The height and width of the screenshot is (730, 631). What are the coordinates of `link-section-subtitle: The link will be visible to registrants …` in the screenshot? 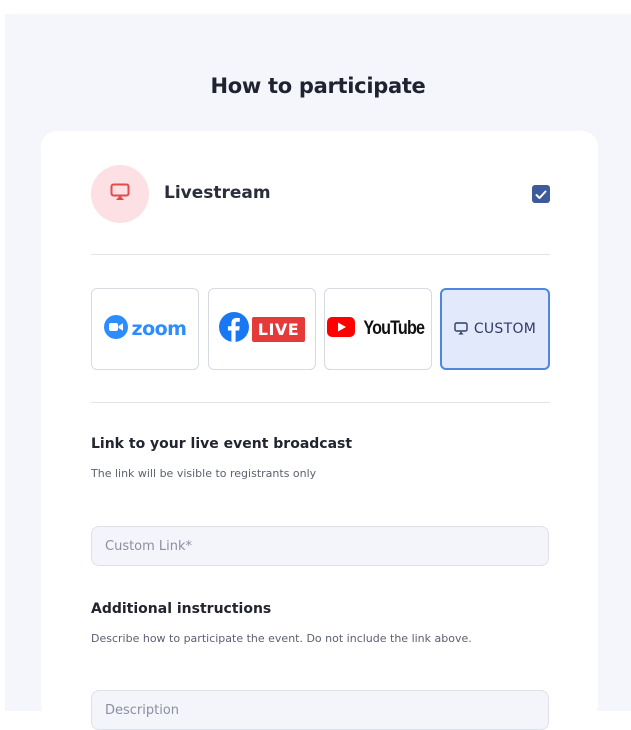 It's located at (204, 473).